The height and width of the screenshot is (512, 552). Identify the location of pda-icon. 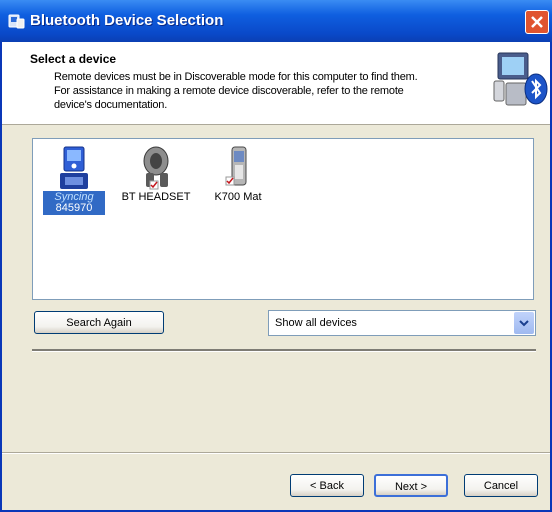
(74, 167).